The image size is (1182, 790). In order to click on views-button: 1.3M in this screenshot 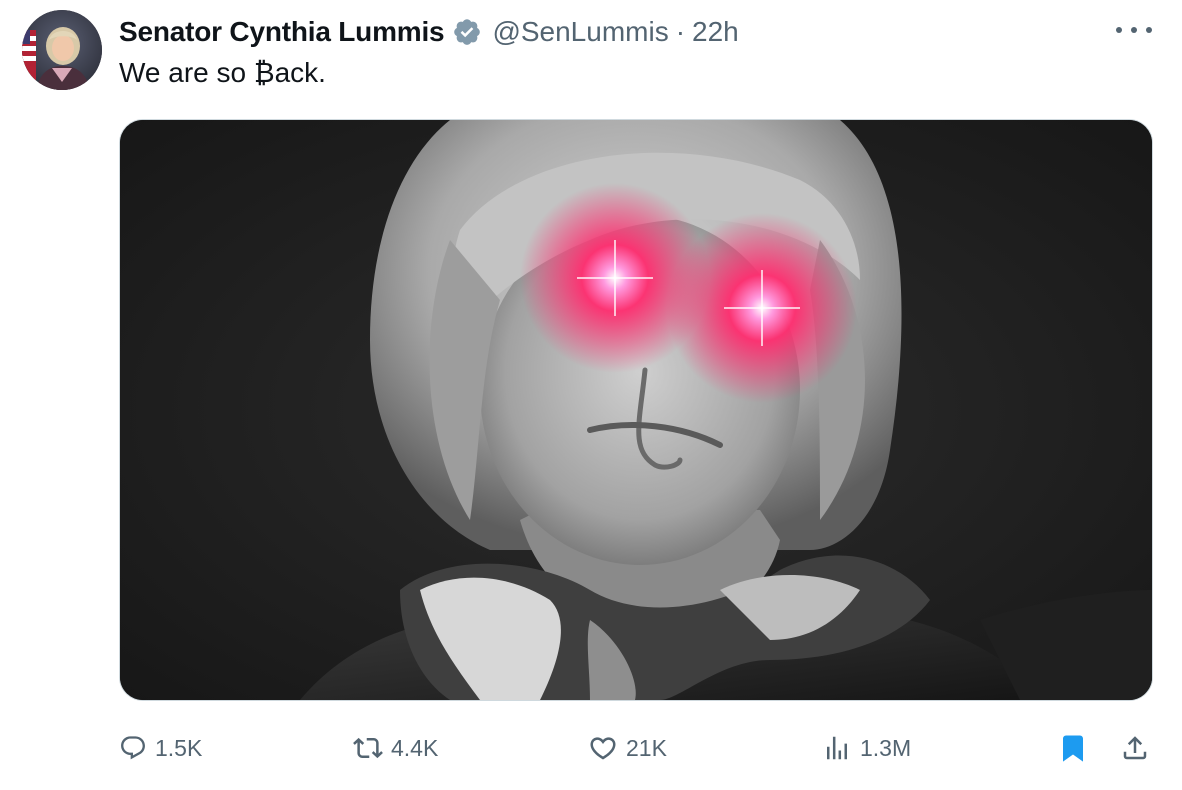, I will do `click(866, 748)`.